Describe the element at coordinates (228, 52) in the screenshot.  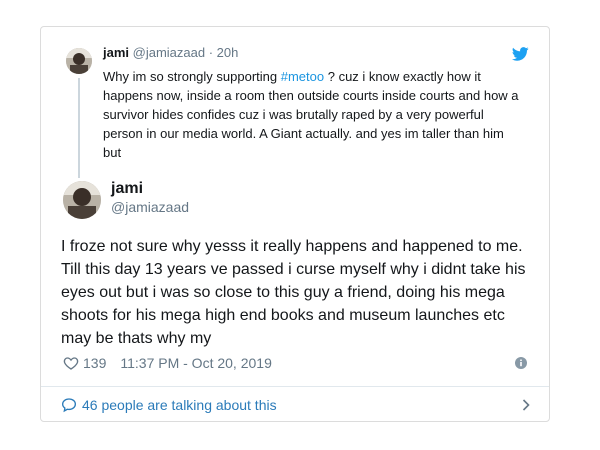
I see `parent-tweet-time: 20h` at that location.